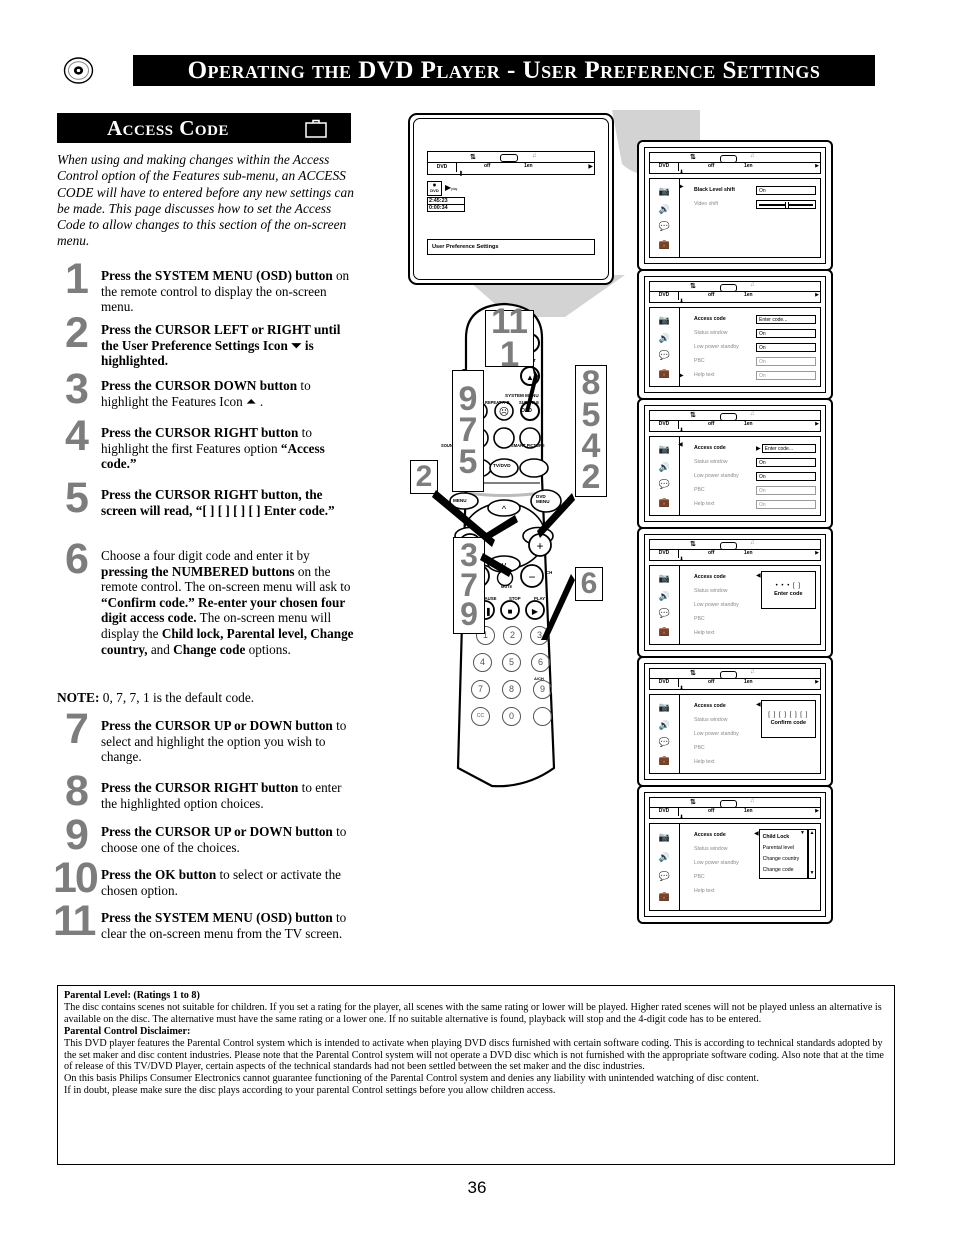 The image size is (954, 1235). What do you see at coordinates (788, 586) in the screenshot?
I see `code-entry-field: • • • [ ]` at bounding box center [788, 586].